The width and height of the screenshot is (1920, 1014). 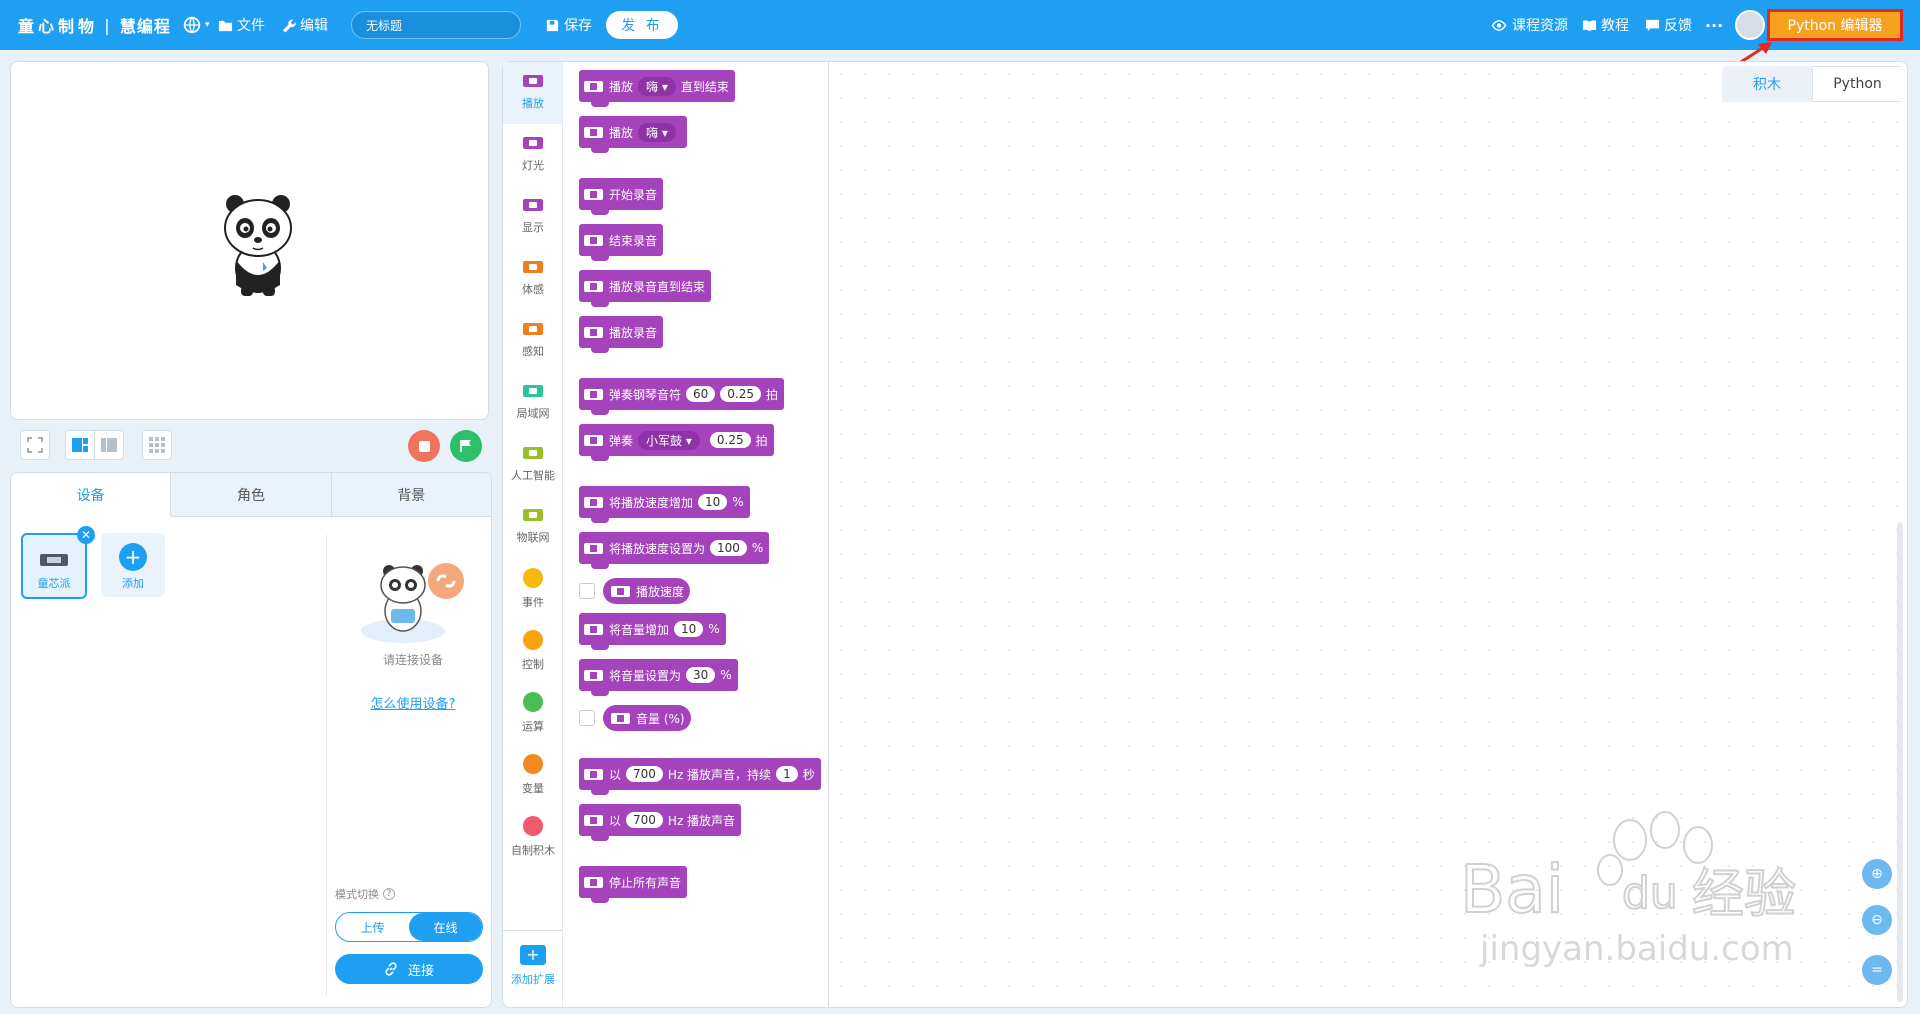 What do you see at coordinates (436, 25) in the screenshot?
I see `project-title-input` at bounding box center [436, 25].